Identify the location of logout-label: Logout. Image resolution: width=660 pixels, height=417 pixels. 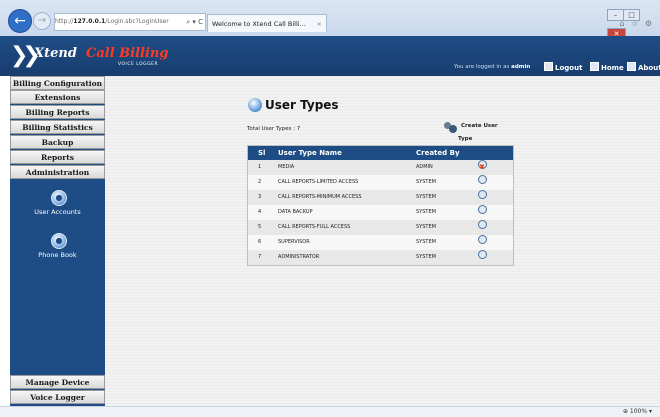
(569, 68).